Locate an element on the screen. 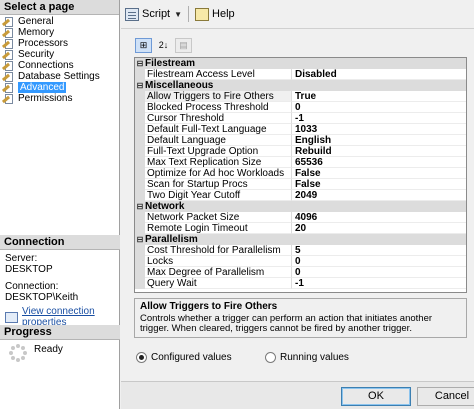 The image size is (474, 409). page-item-security: Security is located at coordinates (60, 54).